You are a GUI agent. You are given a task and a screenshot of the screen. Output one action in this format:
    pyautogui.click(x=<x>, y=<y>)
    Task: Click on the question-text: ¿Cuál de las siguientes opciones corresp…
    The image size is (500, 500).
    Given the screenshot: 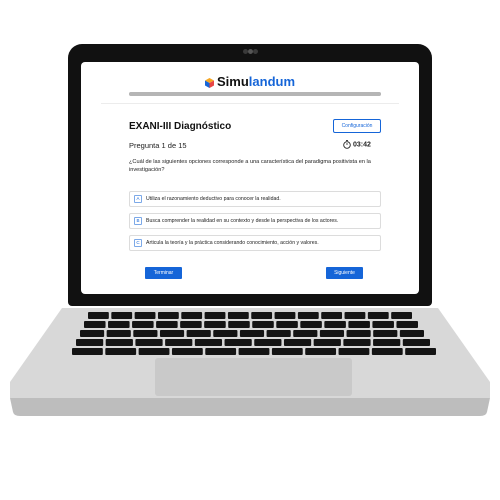 What is the action you would take?
    pyautogui.click(x=250, y=166)
    